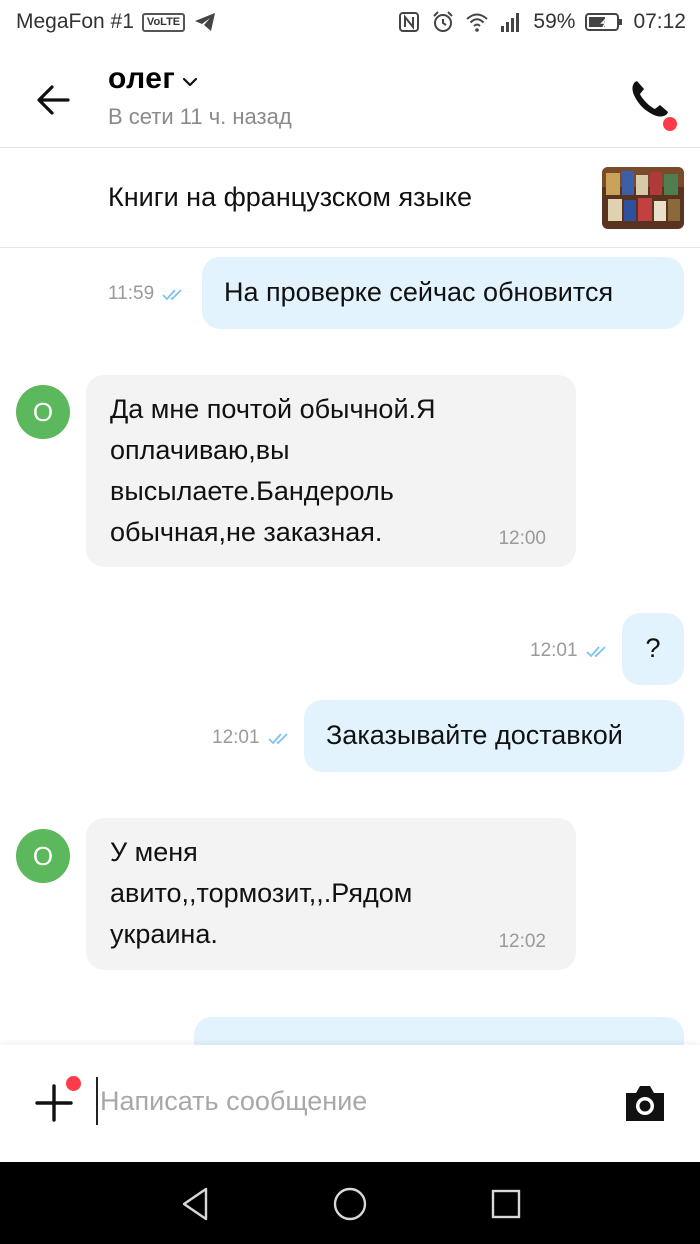 The height and width of the screenshot is (1244, 700). Describe the element at coordinates (200, 116) in the screenshot. I see `contact-status: В сети 11 ч. назад` at that location.